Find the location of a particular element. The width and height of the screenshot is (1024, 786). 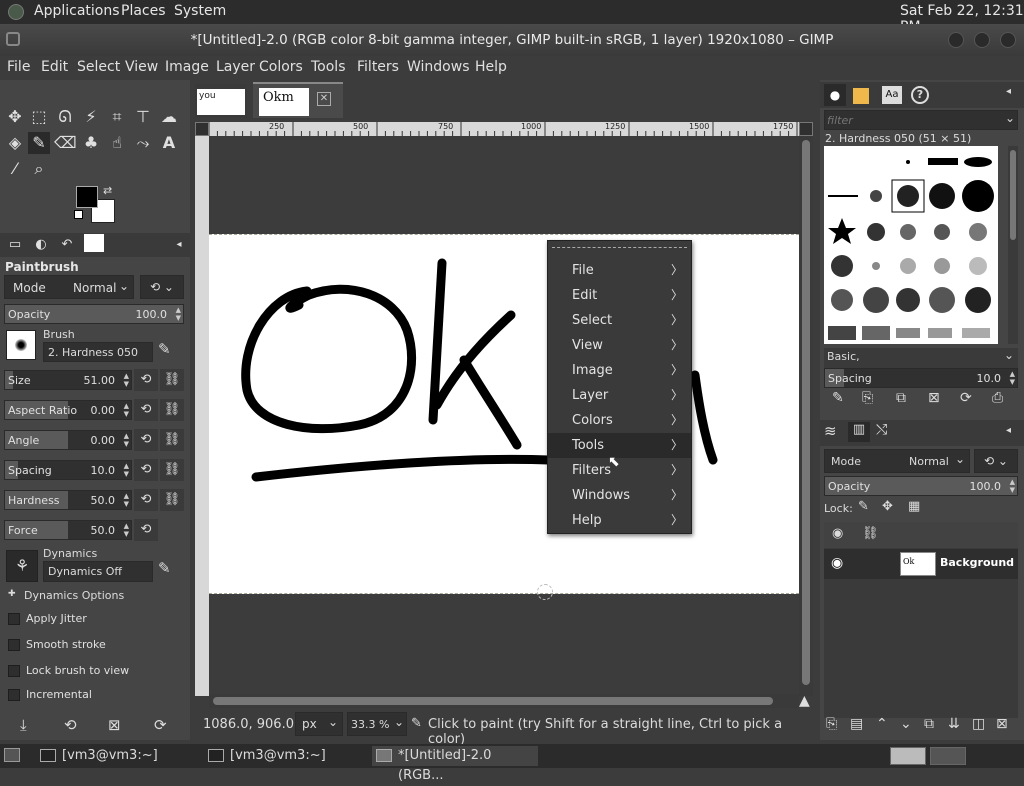

context-menu-select: Select 〉 is located at coordinates (619, 320).